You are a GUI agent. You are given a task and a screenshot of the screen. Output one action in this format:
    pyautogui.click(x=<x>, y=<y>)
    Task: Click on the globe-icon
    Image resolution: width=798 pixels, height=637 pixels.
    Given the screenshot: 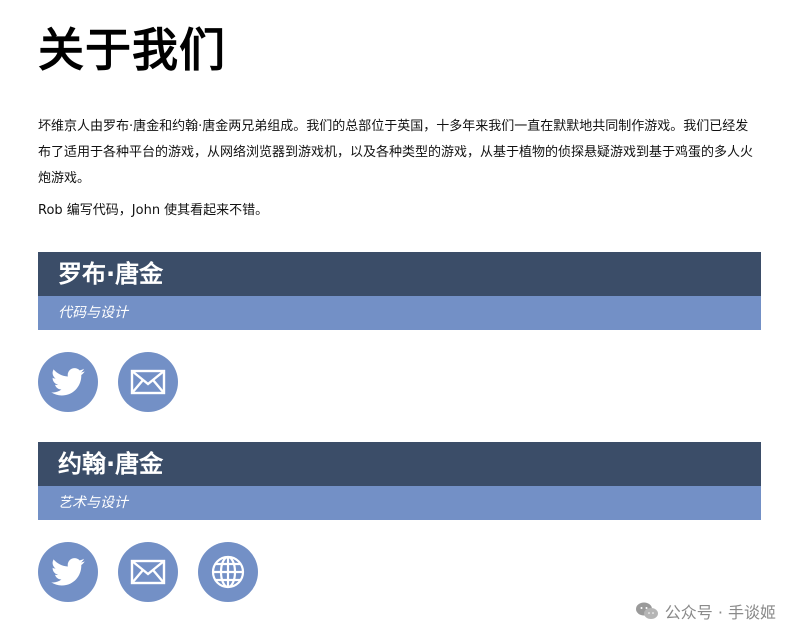 What is the action you would take?
    pyautogui.click(x=228, y=572)
    